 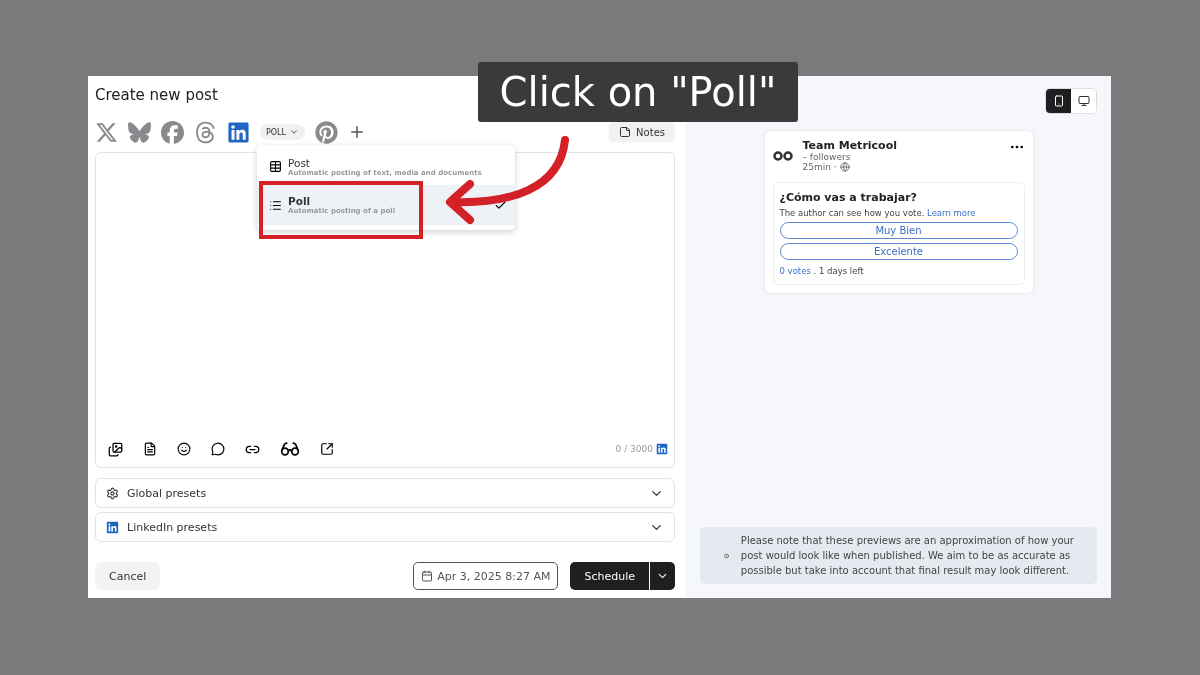 What do you see at coordinates (951, 213) in the screenshot?
I see `learn-more-link: Learn more` at bounding box center [951, 213].